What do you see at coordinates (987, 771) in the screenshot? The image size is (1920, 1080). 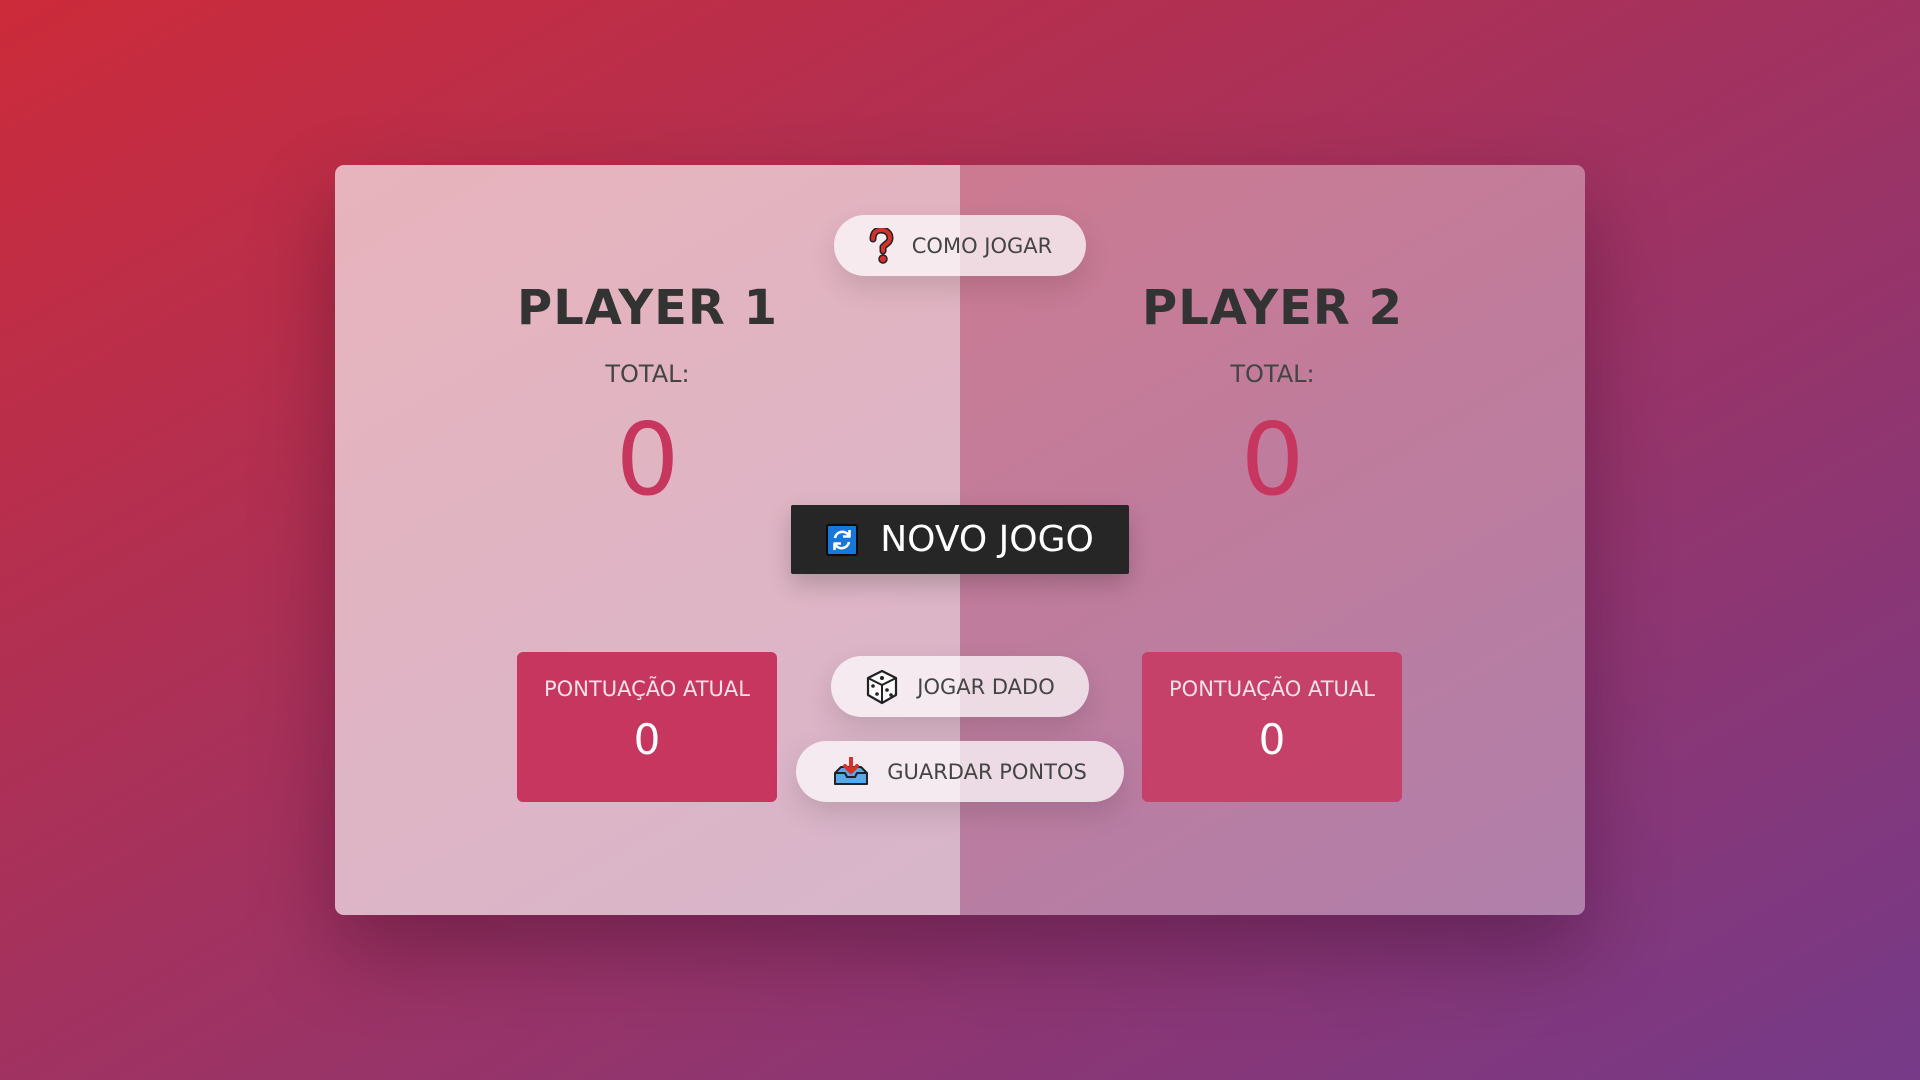 I see `hold-points-label: GUARDAR PONTOS` at bounding box center [987, 771].